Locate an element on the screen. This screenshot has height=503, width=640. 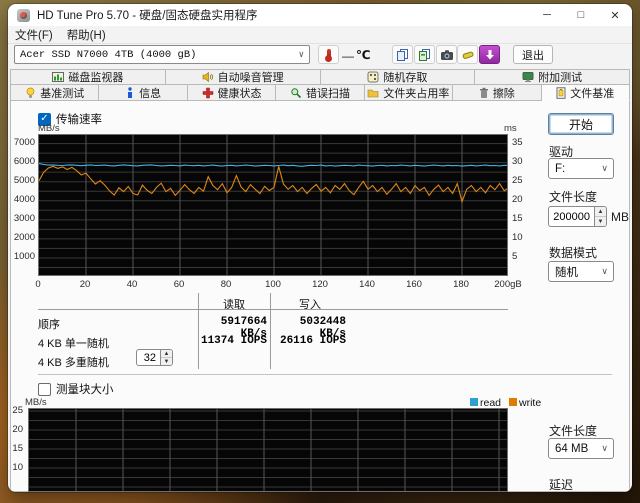
drive-dropdown: F: ∨ is located at coordinates (581, 168).